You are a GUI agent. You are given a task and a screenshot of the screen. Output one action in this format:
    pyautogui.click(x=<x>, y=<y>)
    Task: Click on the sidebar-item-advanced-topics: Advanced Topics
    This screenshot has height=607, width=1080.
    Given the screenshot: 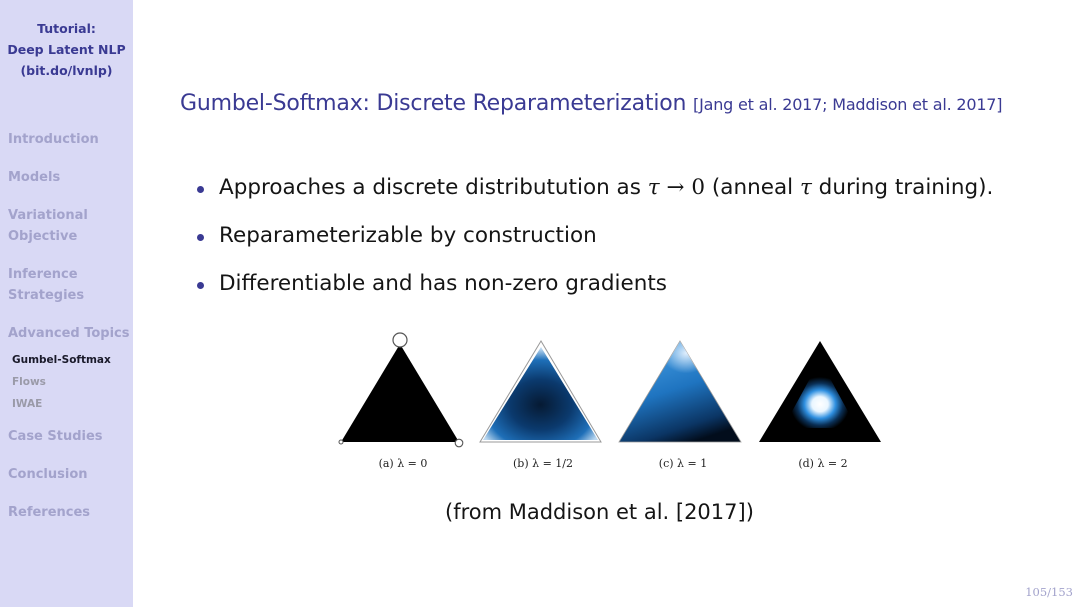 What is the action you would take?
    pyautogui.click(x=69, y=333)
    